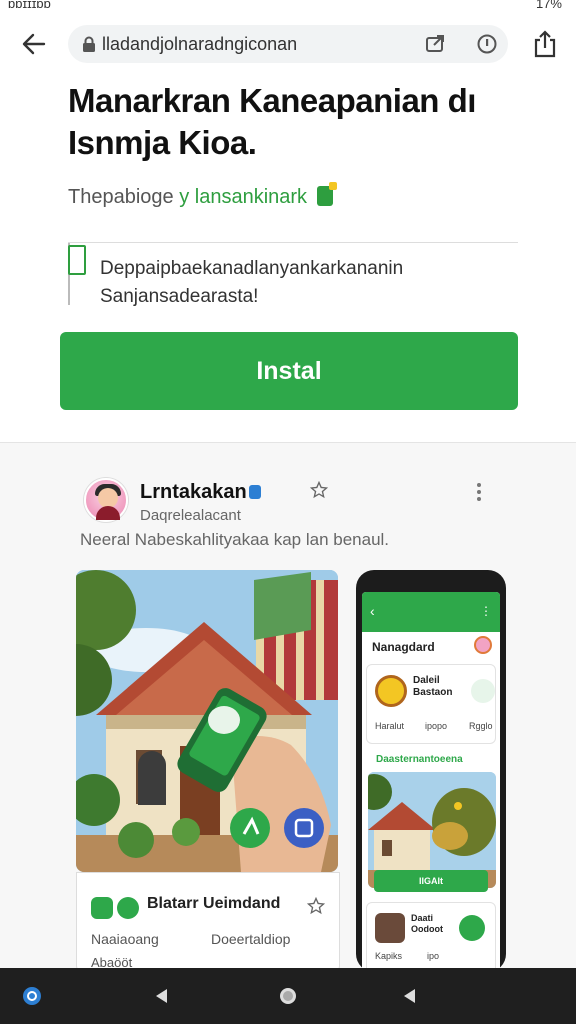 This screenshot has width=576, height=1024. Describe the element at coordinates (243, 197) in the screenshot. I see `subtitle-link: y lansankinark` at that location.